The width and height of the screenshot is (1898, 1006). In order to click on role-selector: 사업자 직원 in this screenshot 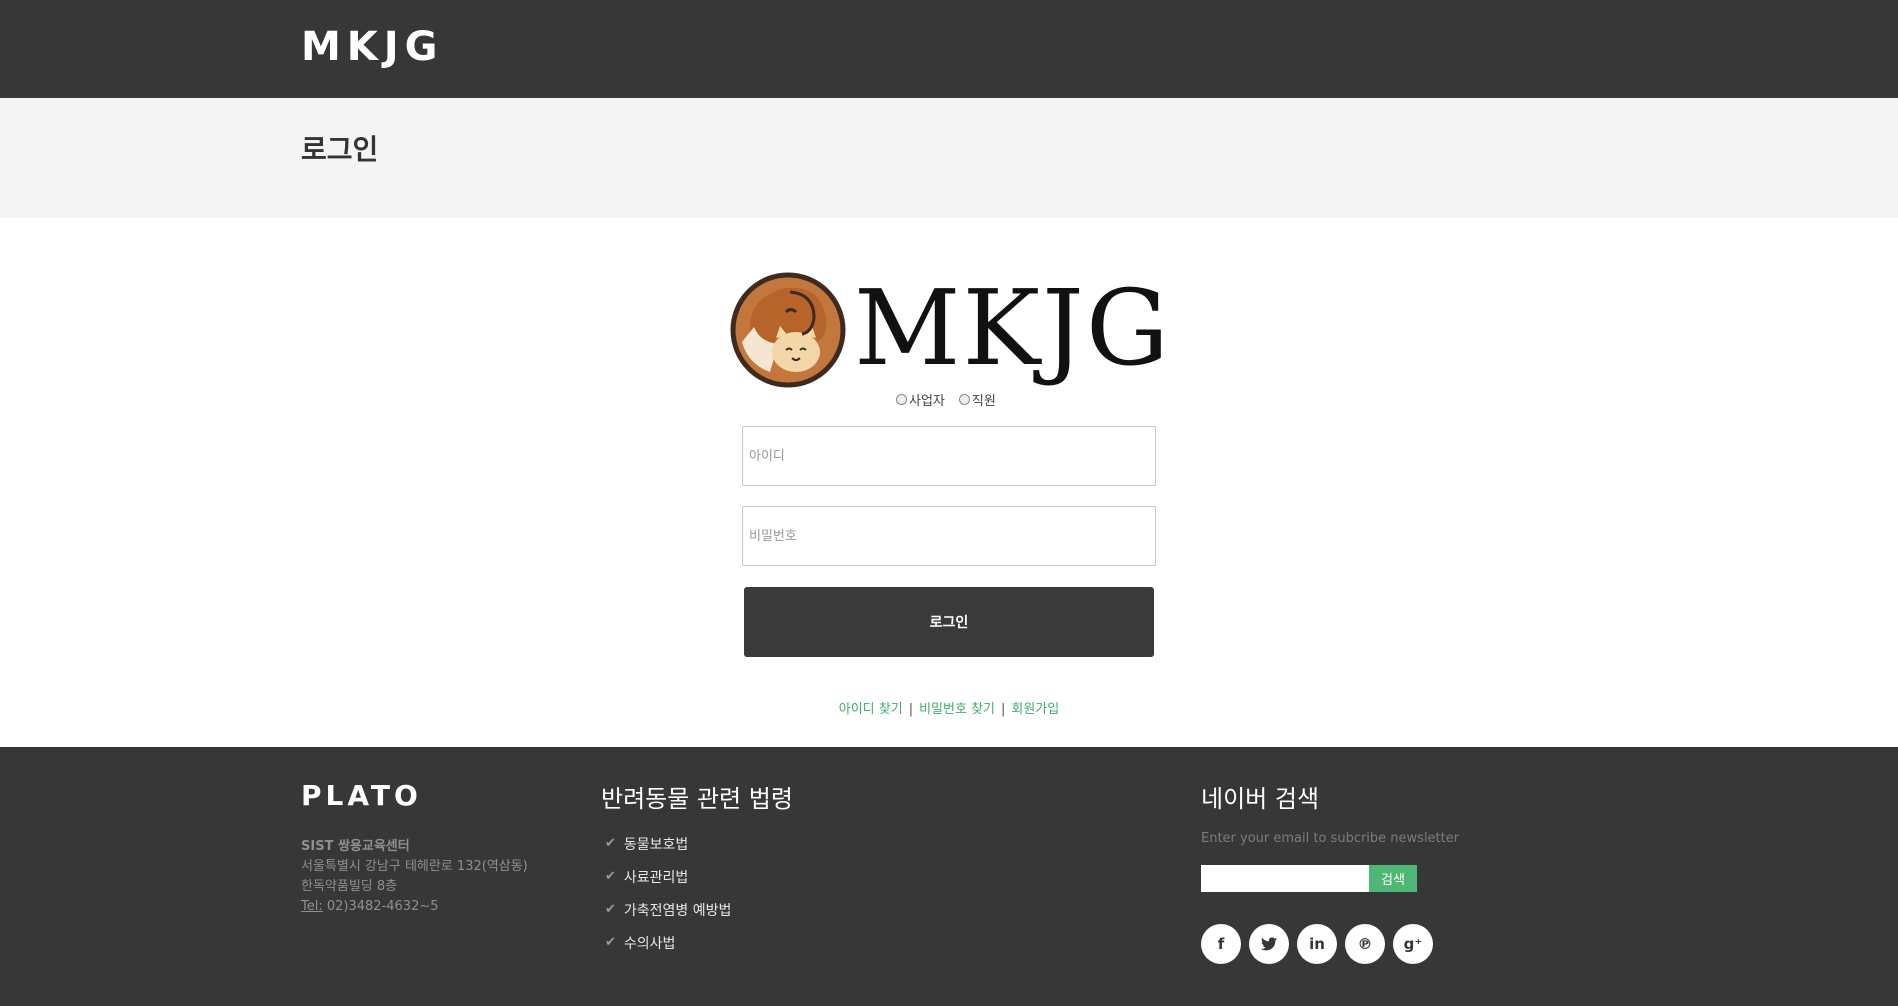, I will do `click(946, 399)`.